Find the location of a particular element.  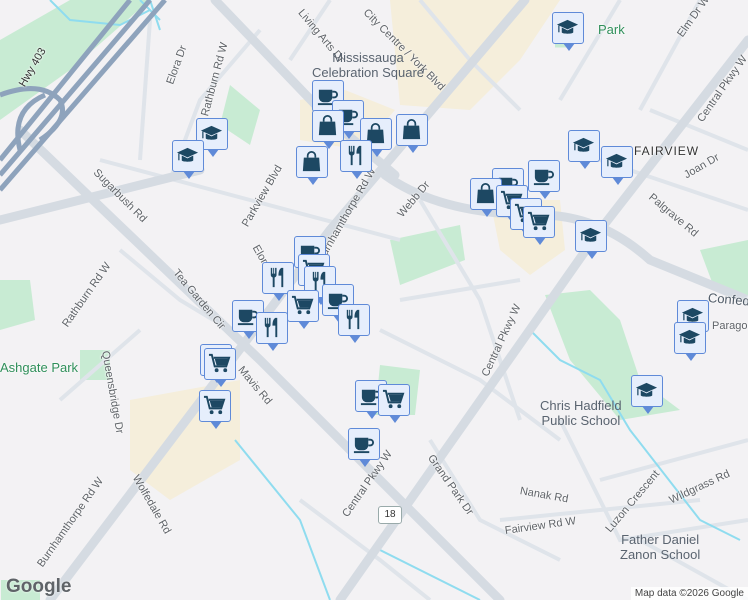

google-logo: Google is located at coordinates (39, 586).